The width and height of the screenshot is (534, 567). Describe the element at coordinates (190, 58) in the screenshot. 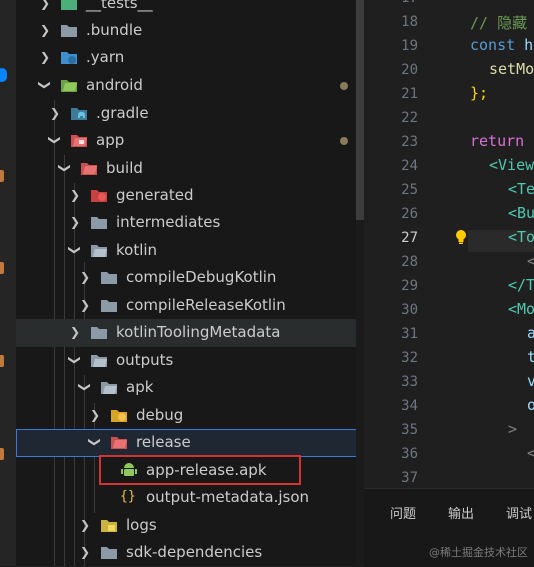

I see `tree-item-yarn: ❯ .yarn` at that location.